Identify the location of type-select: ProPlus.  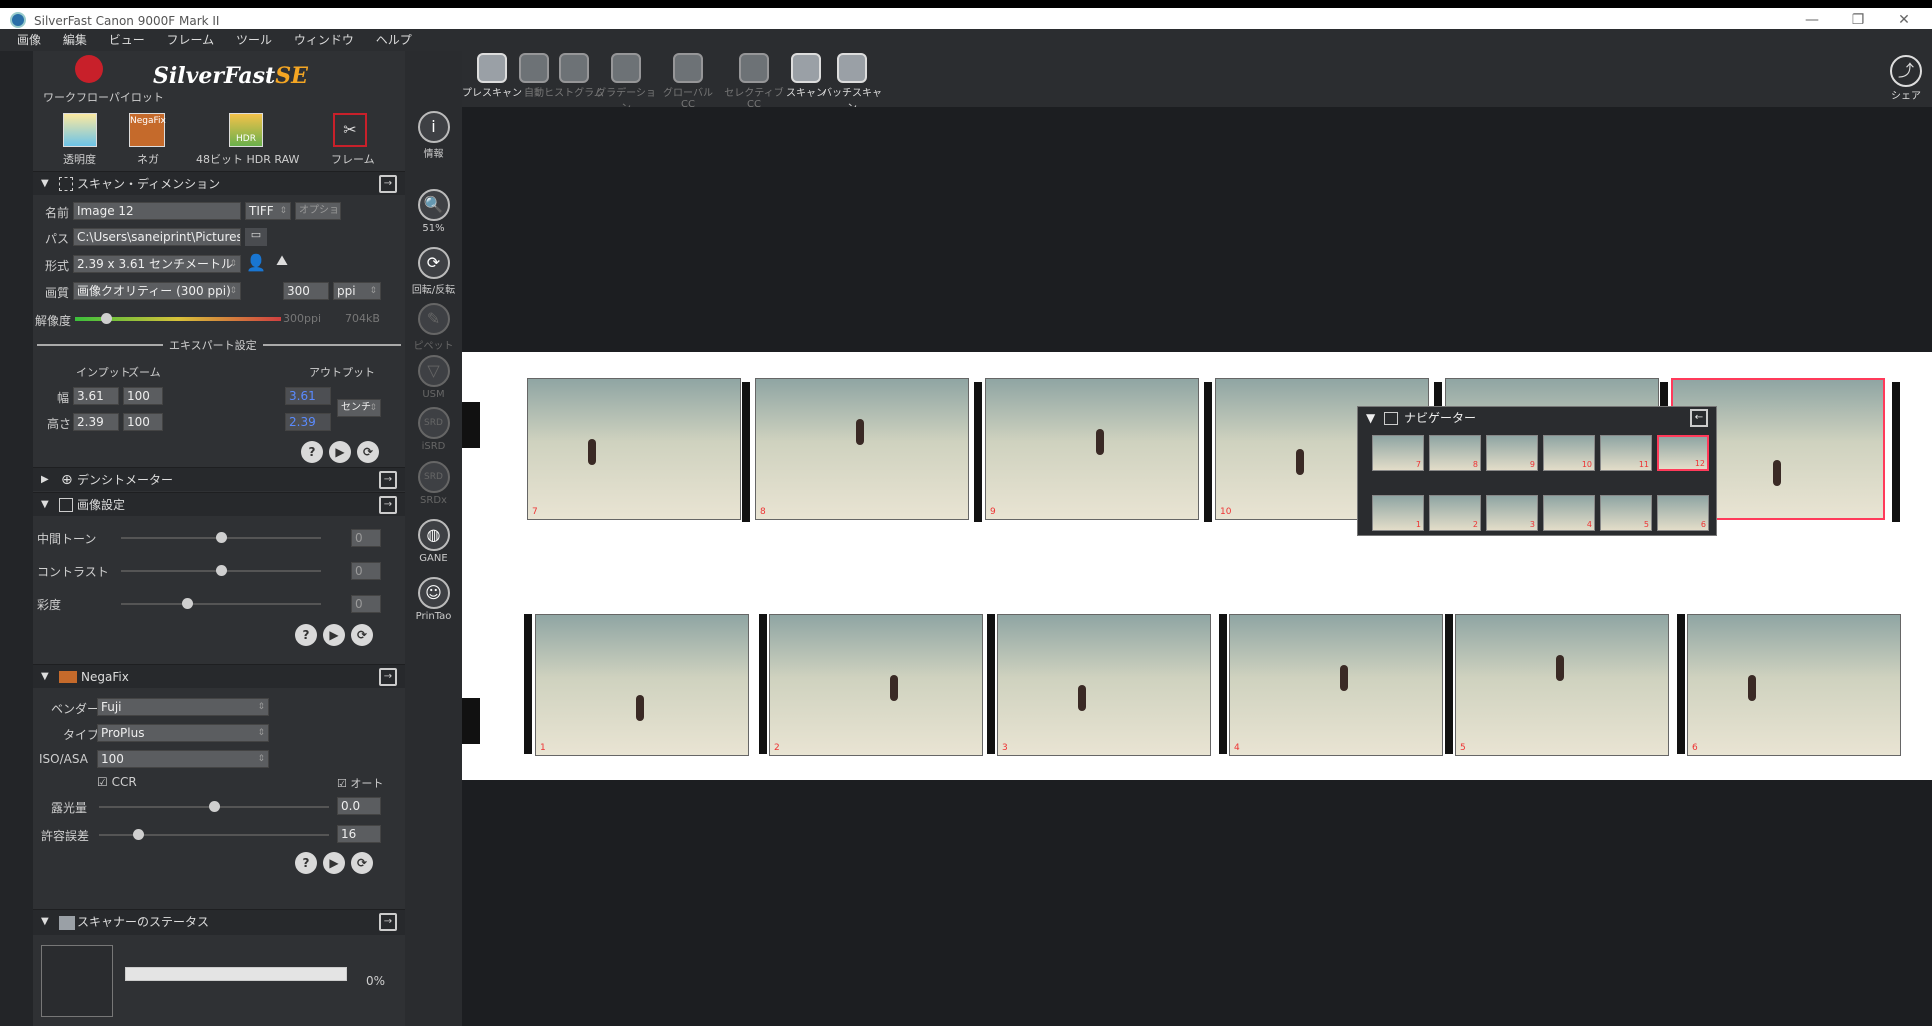
(183, 733).